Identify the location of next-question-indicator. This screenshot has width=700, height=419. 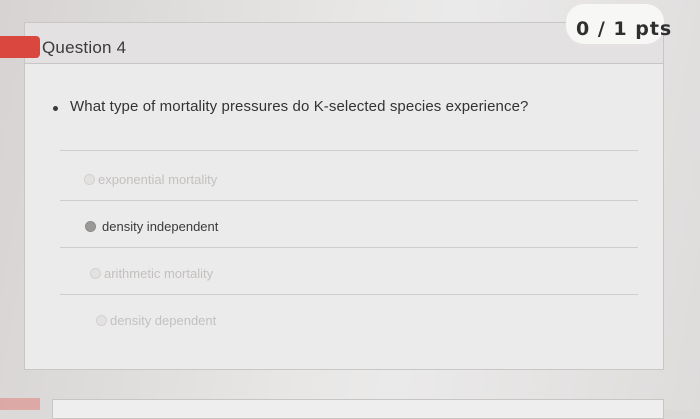
(20, 404).